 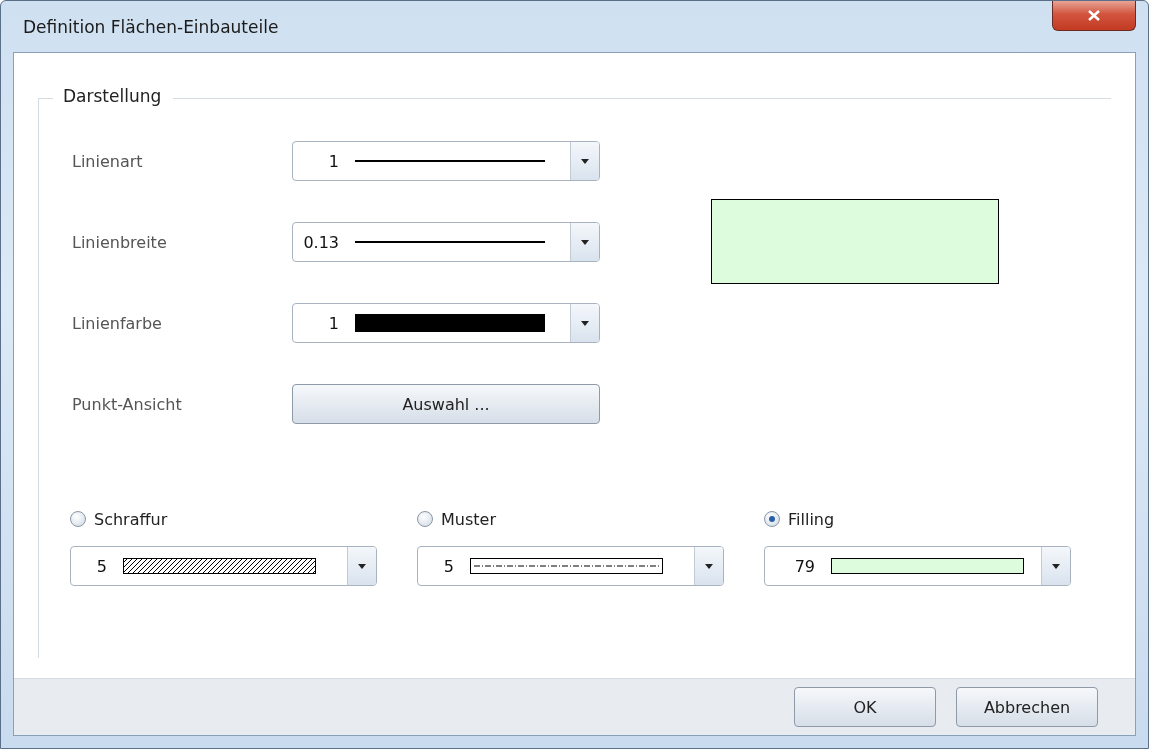 I want to click on window-title: Definition Flächen-Einbauteile, so click(x=151, y=26).